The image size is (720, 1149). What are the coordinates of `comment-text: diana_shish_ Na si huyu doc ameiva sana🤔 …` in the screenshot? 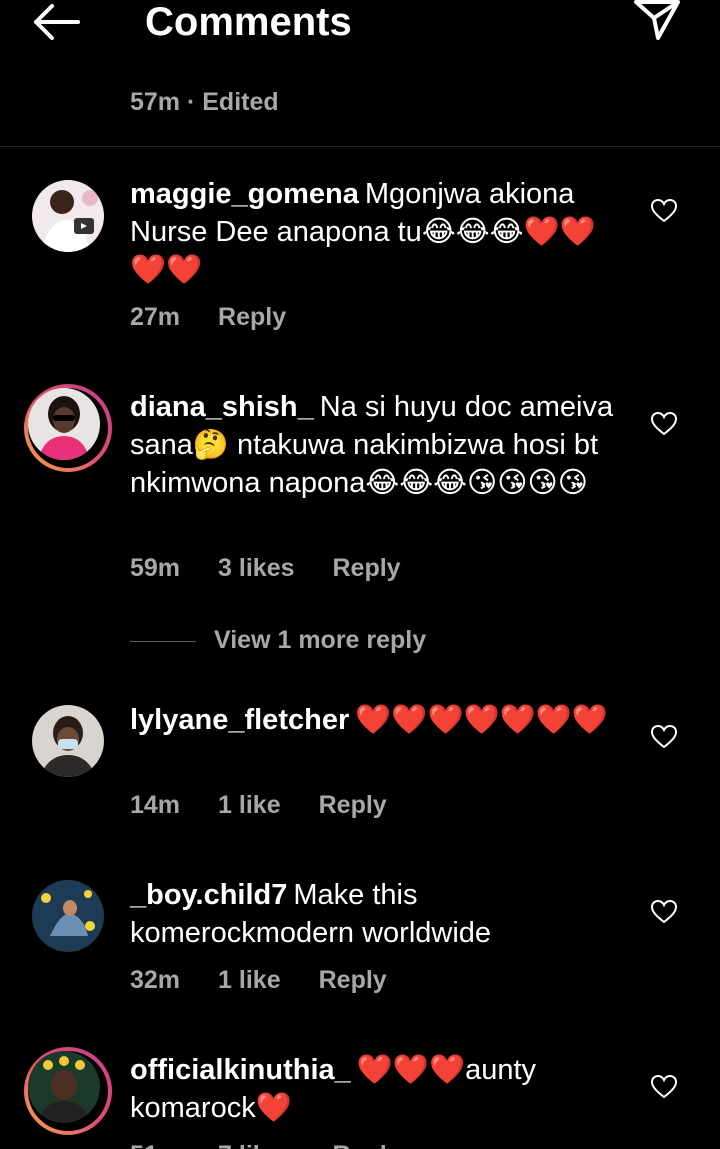 It's located at (380, 445).